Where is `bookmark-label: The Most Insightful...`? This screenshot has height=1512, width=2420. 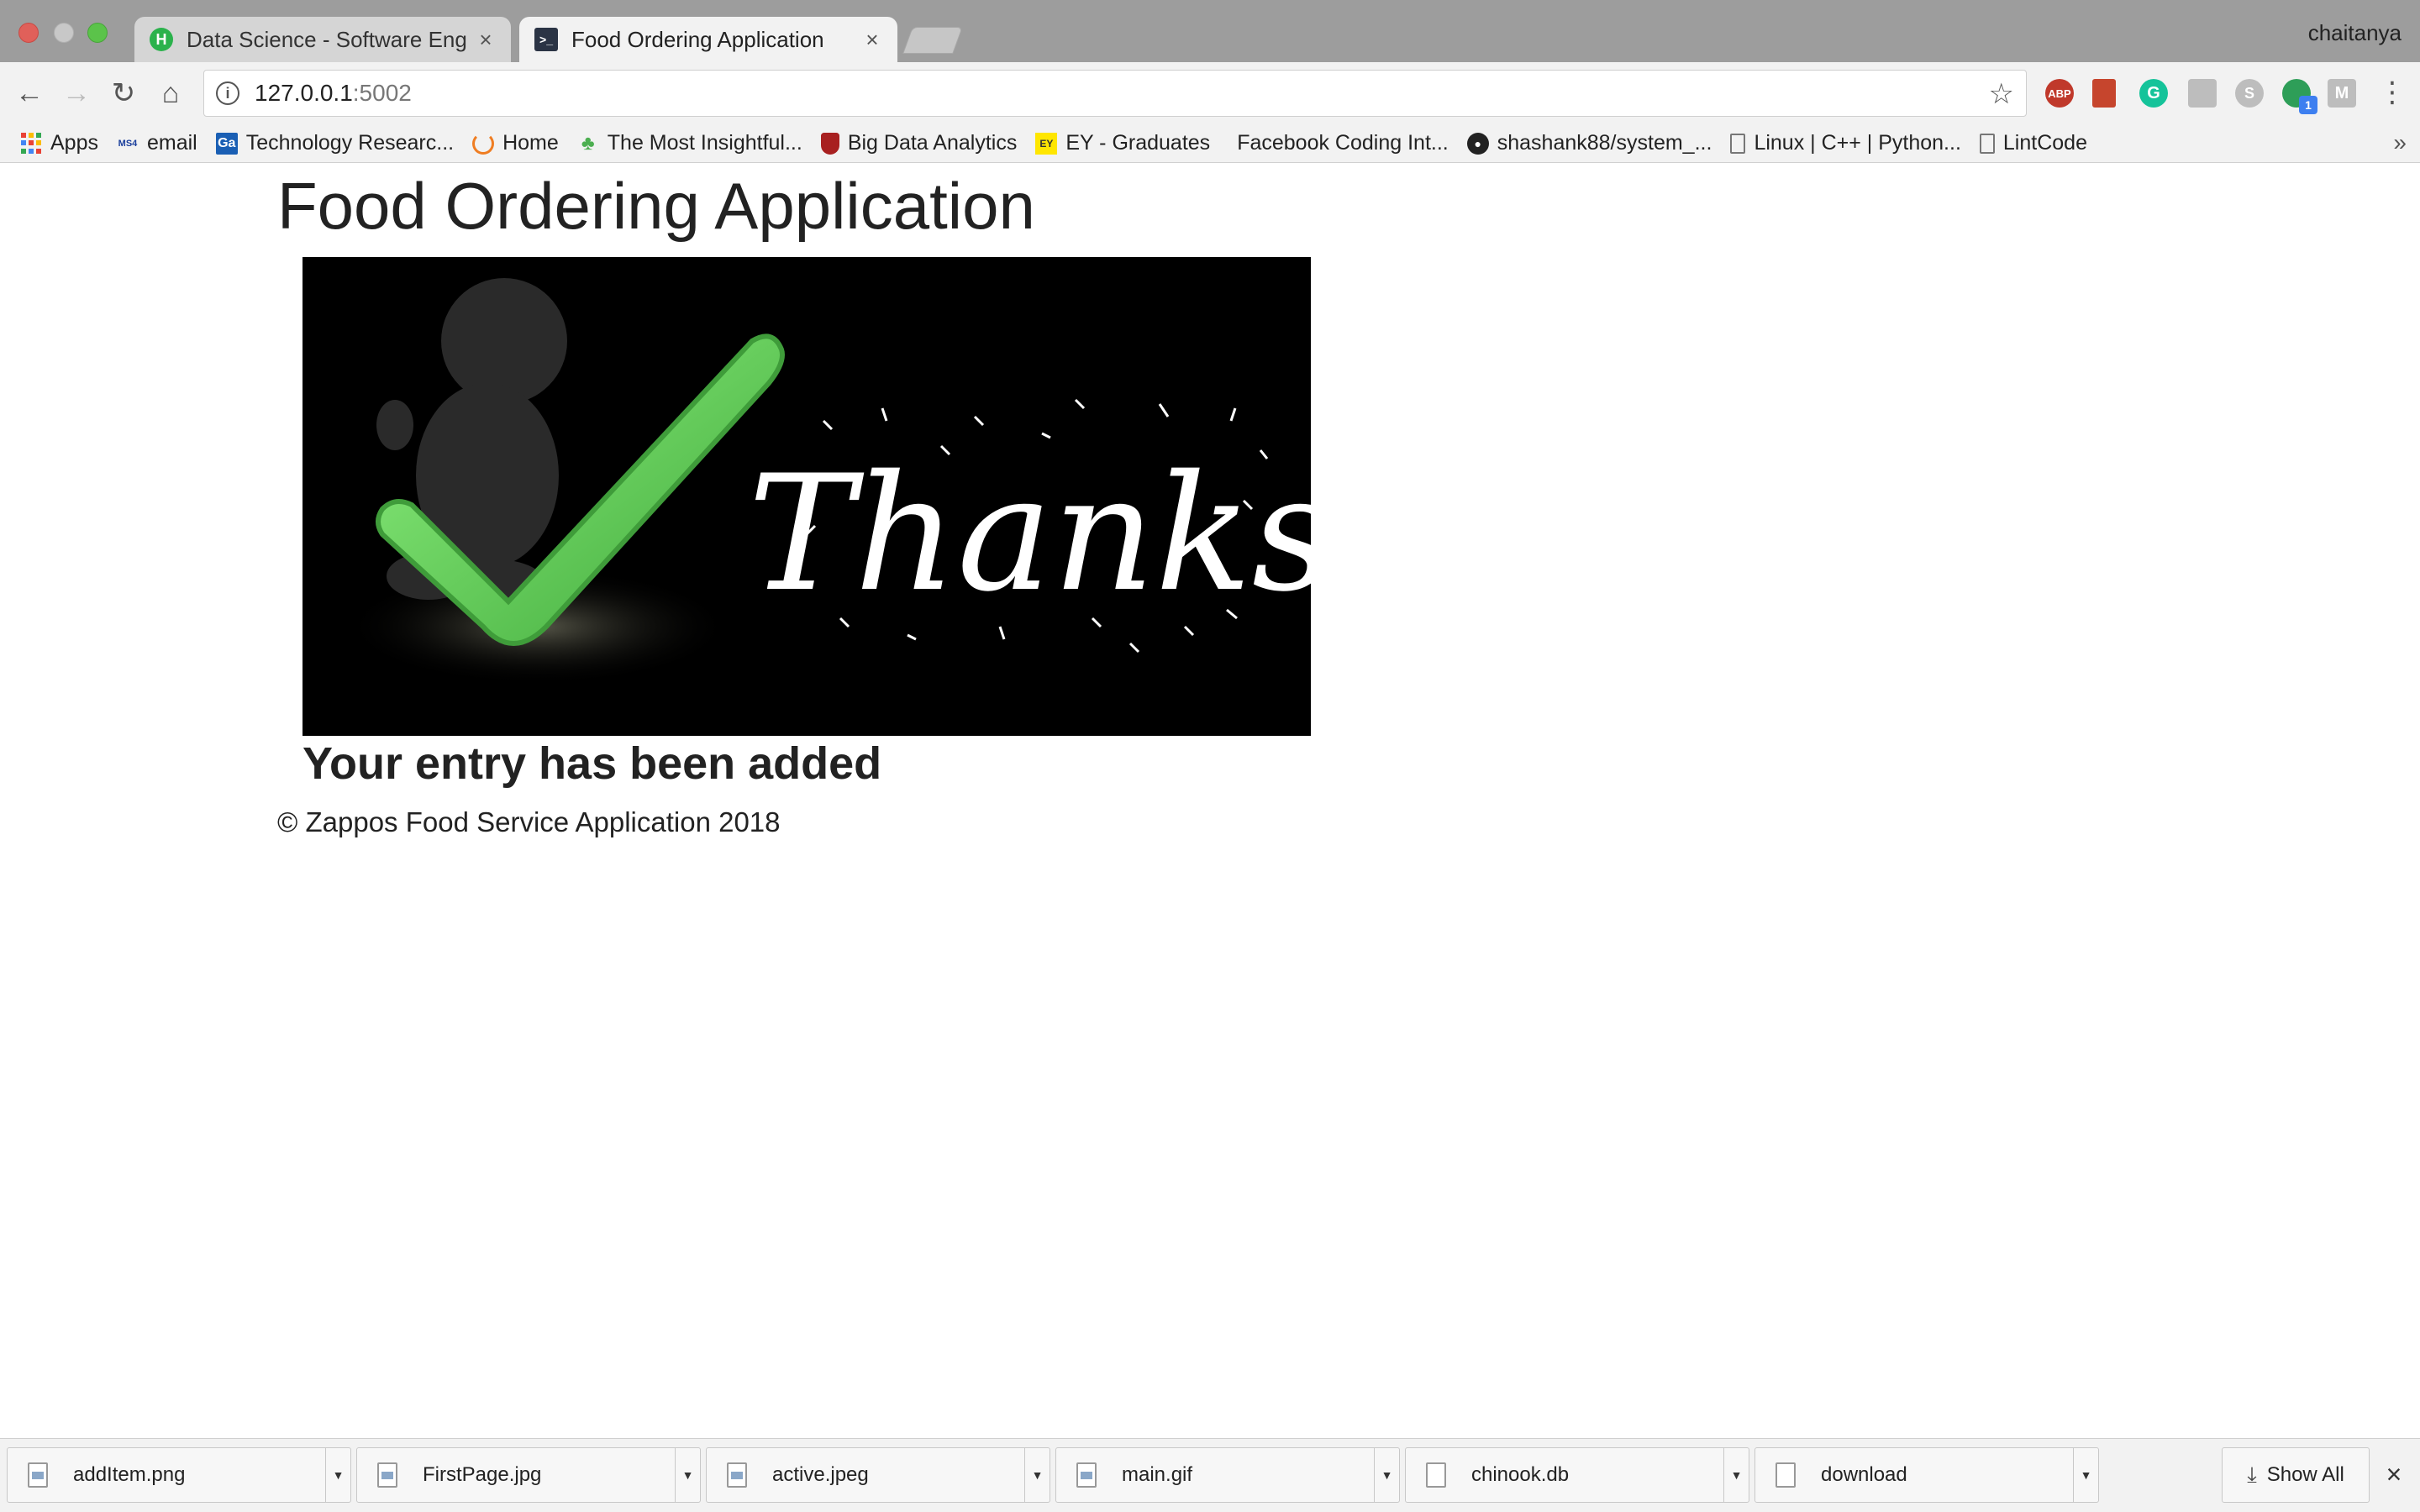
bookmark-label: The Most Insightful... is located at coordinates (704, 143).